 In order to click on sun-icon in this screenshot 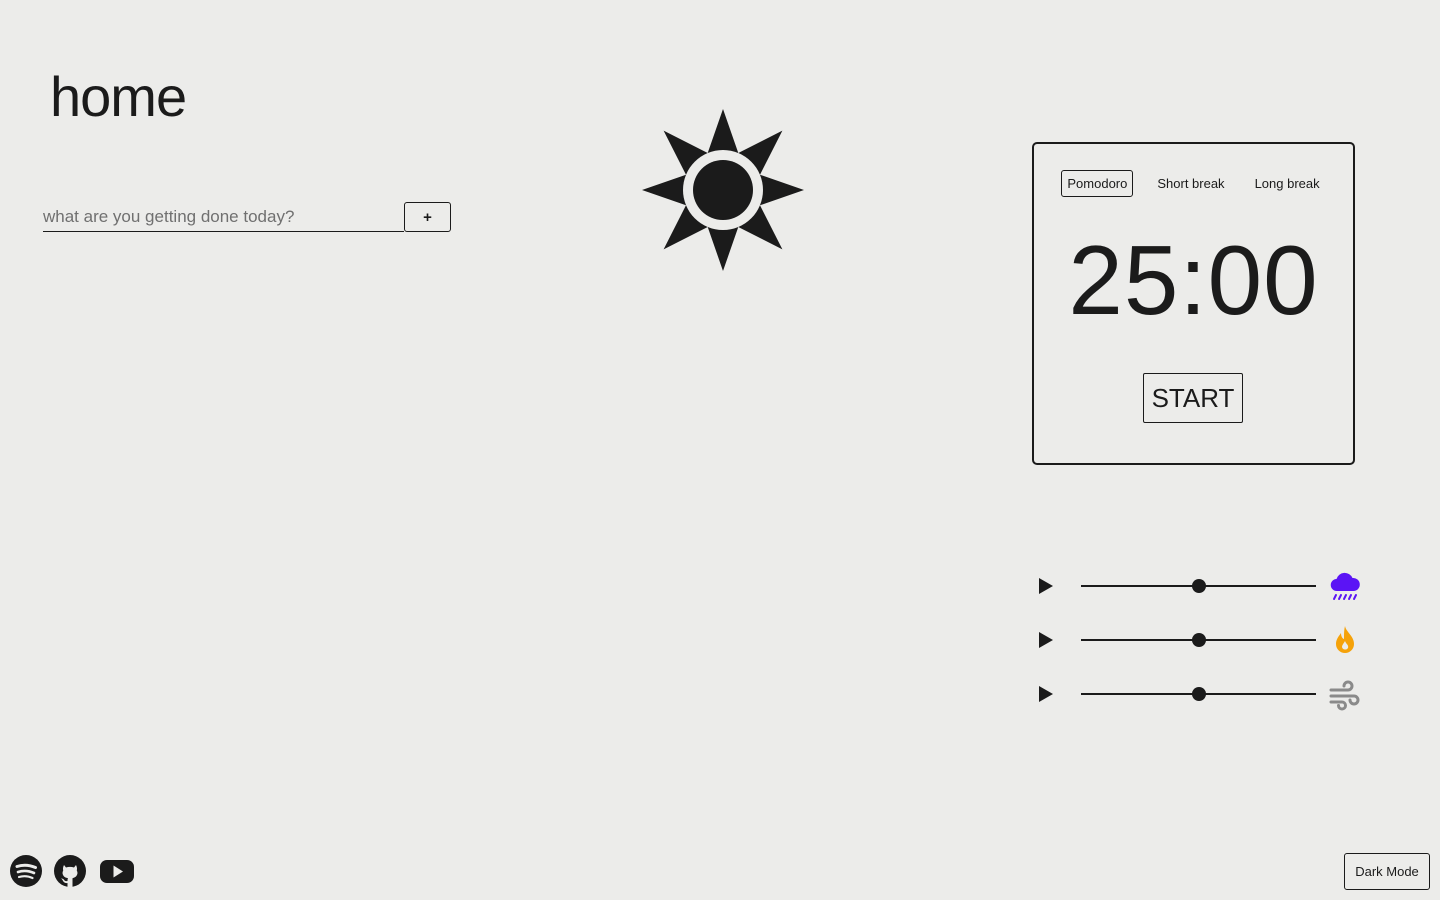, I will do `click(723, 190)`.